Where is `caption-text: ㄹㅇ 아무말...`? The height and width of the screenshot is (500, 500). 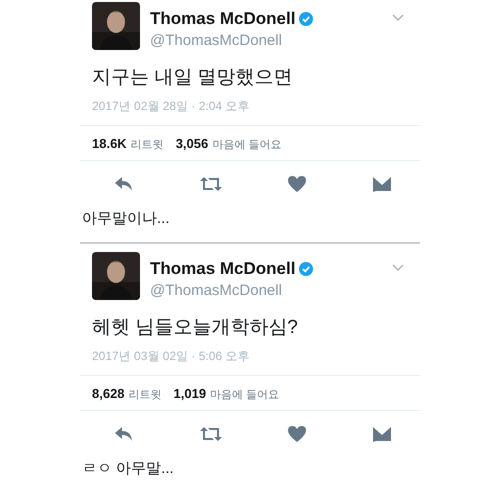 caption-text: ㄹㅇ 아무말... is located at coordinates (128, 468).